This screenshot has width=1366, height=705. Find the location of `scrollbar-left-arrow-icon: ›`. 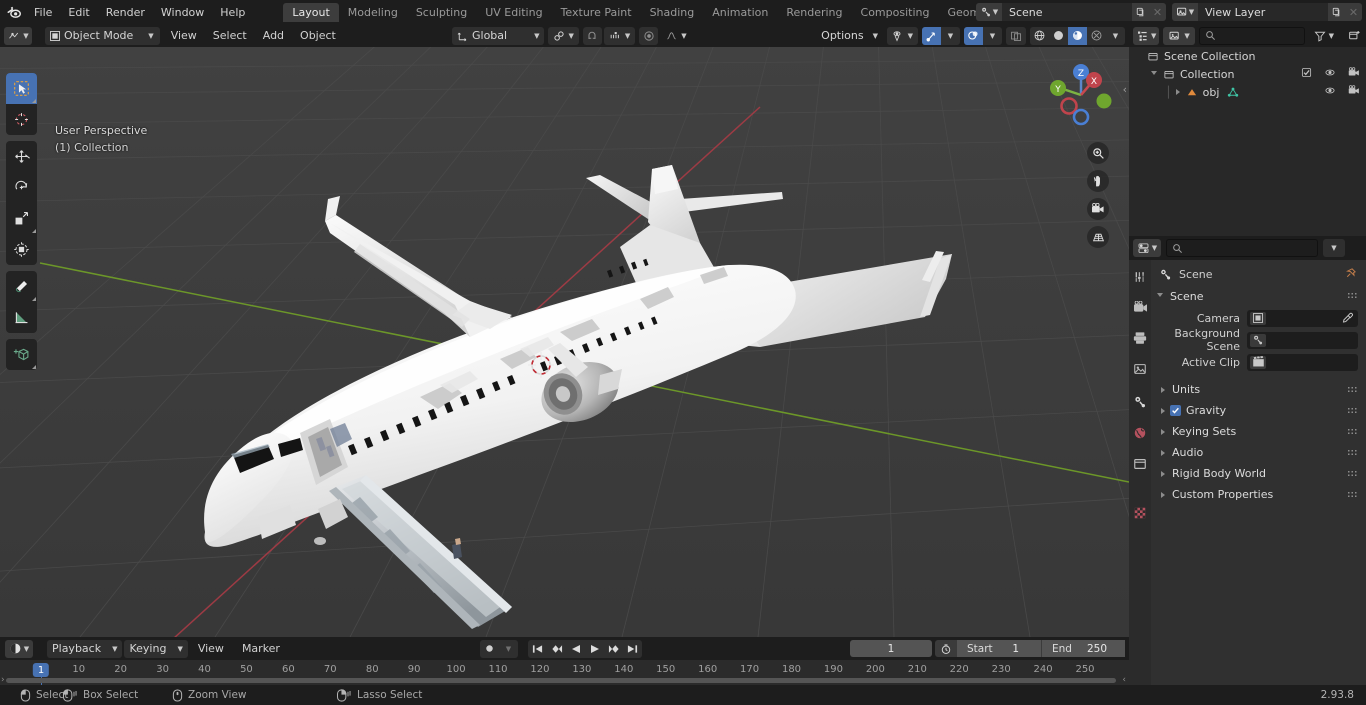

scrollbar-left-arrow-icon: › is located at coordinates (3, 680).